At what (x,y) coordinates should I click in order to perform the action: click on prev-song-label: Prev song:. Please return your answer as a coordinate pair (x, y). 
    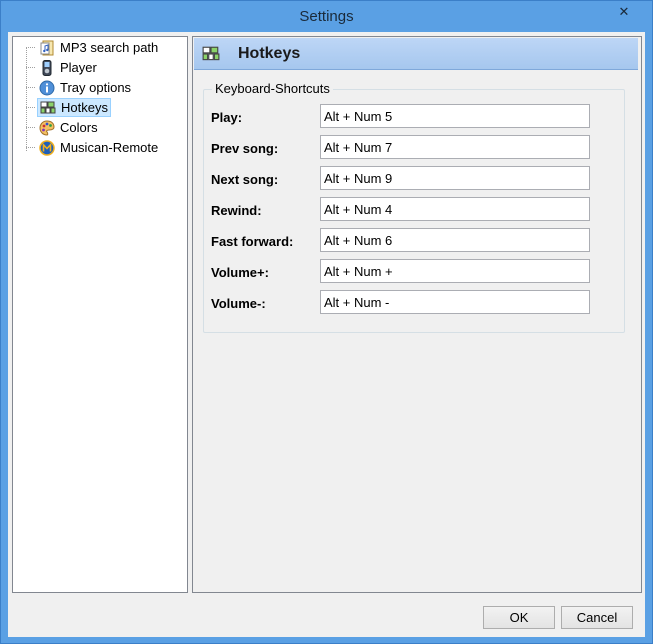
    Looking at the image, I should click on (245, 148).